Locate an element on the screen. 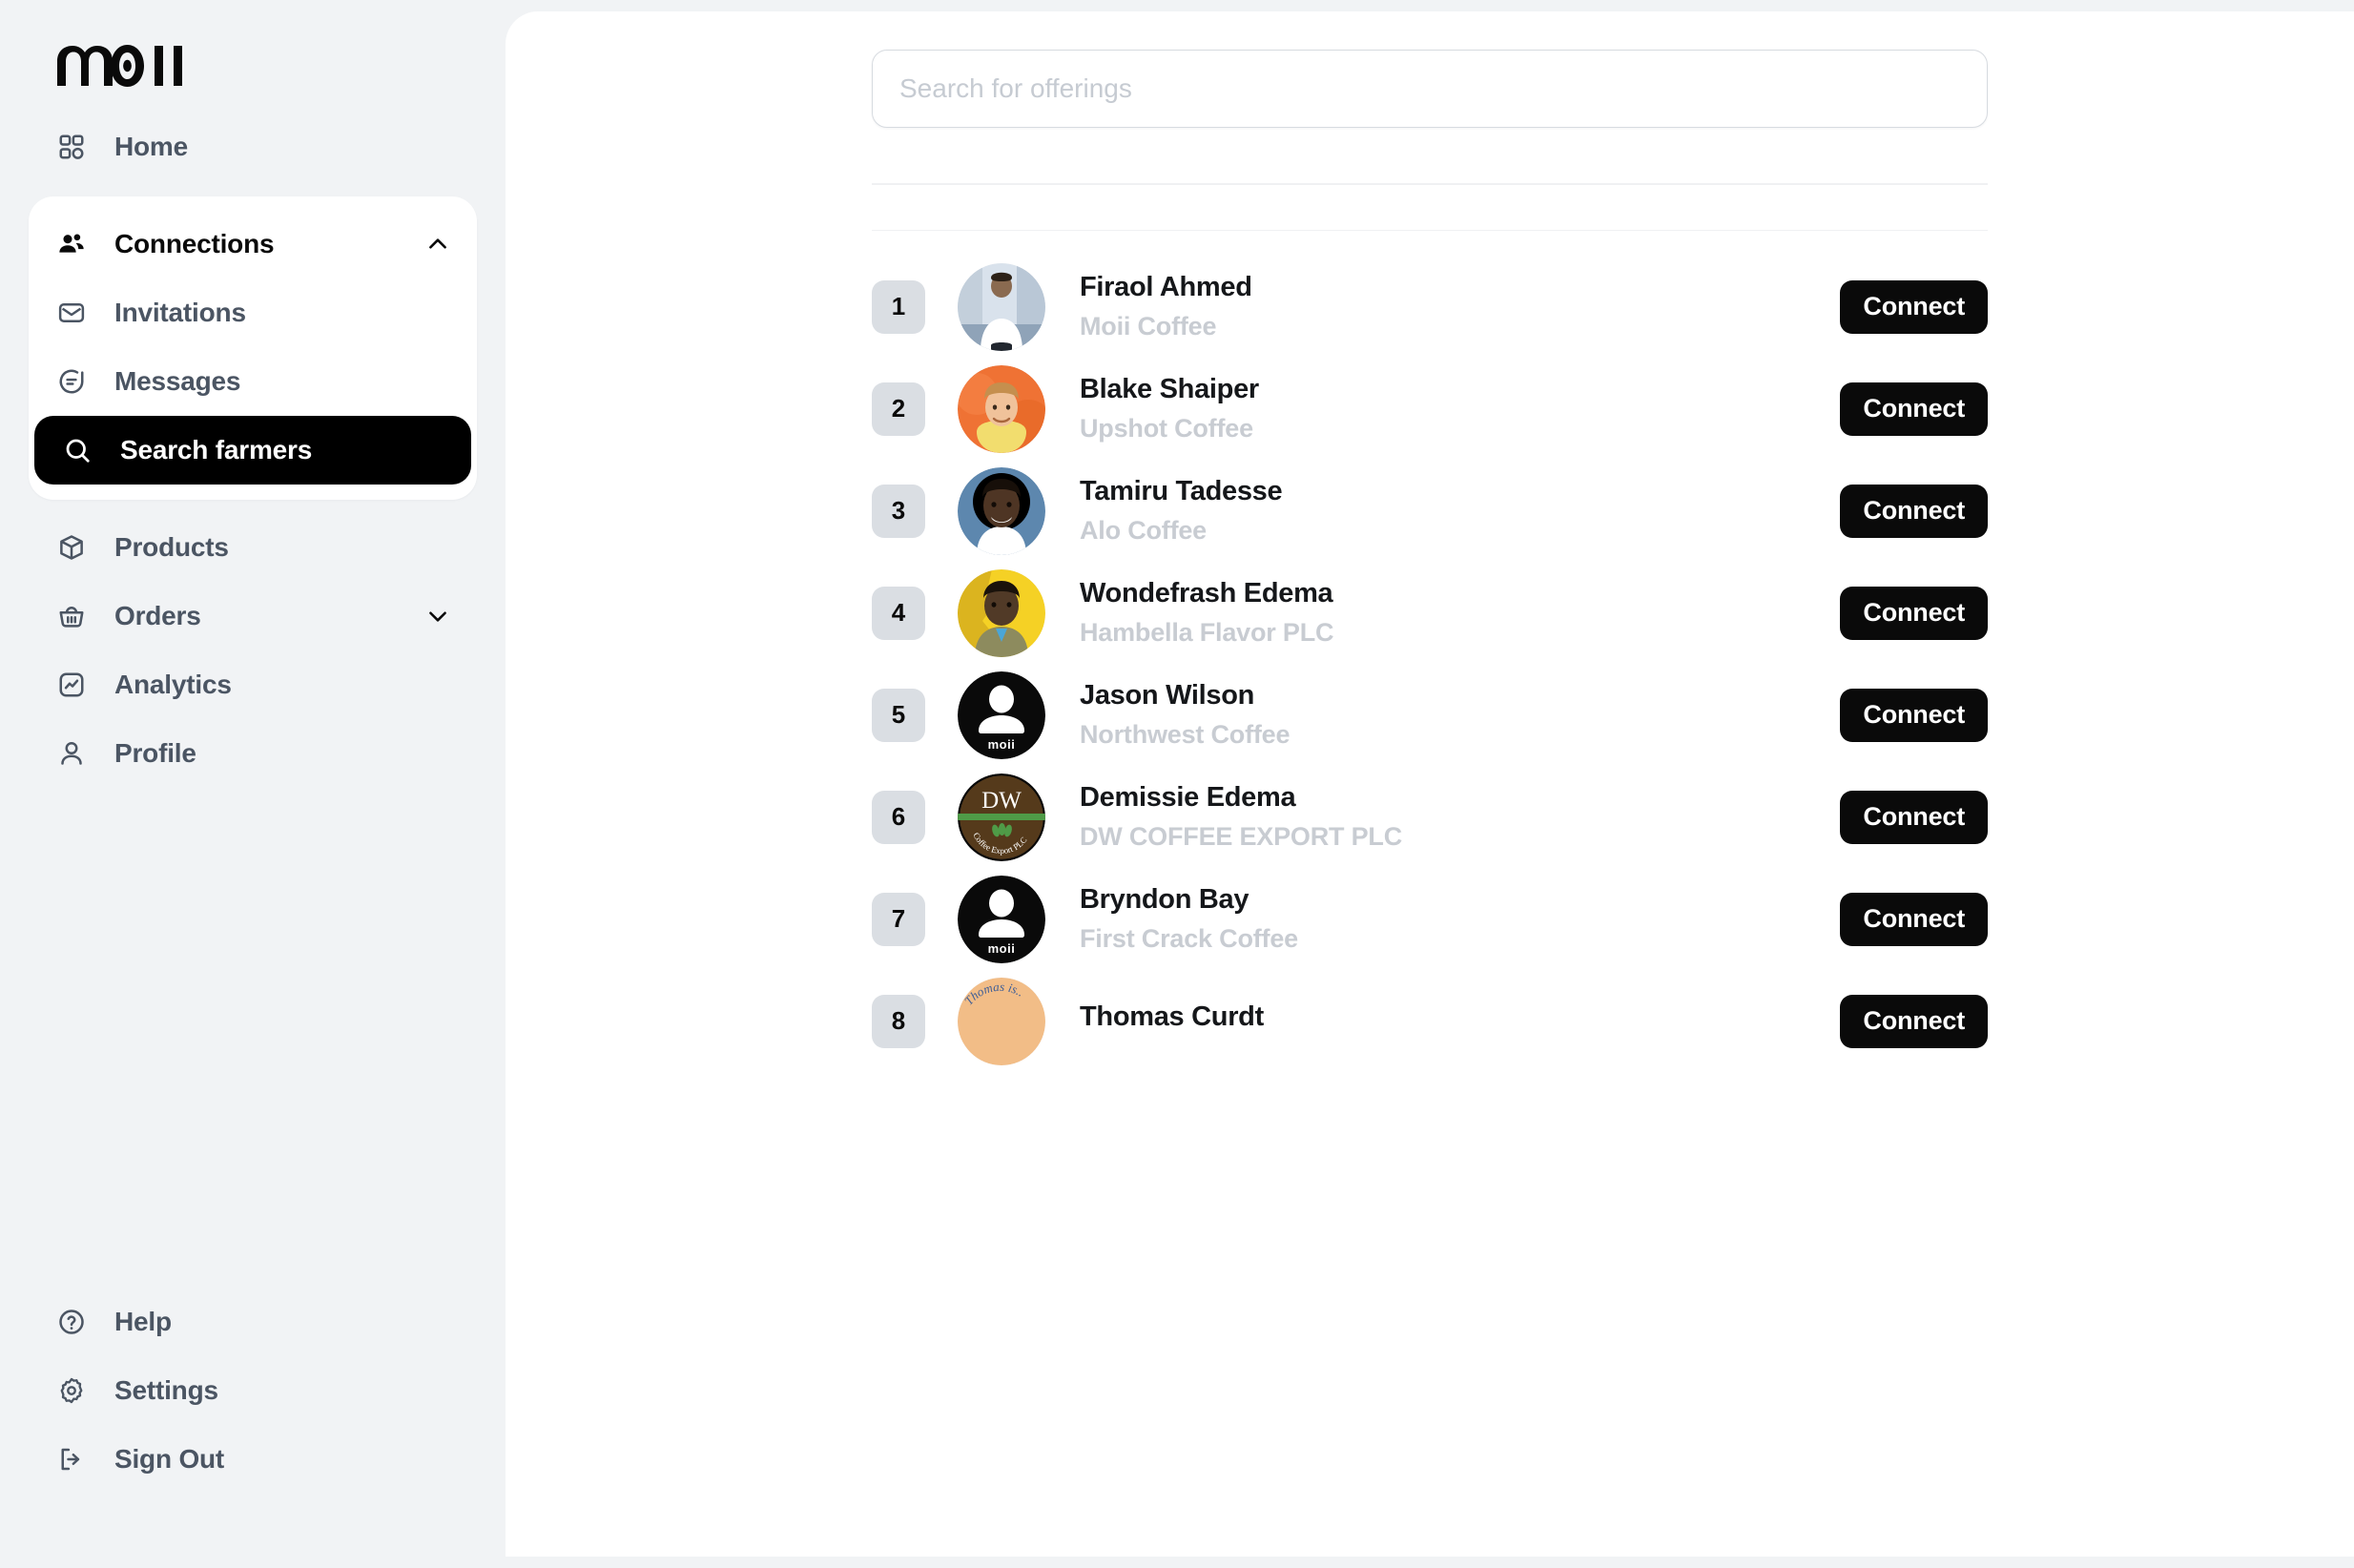  person-company: First Crack Coffee is located at coordinates (1189, 938).